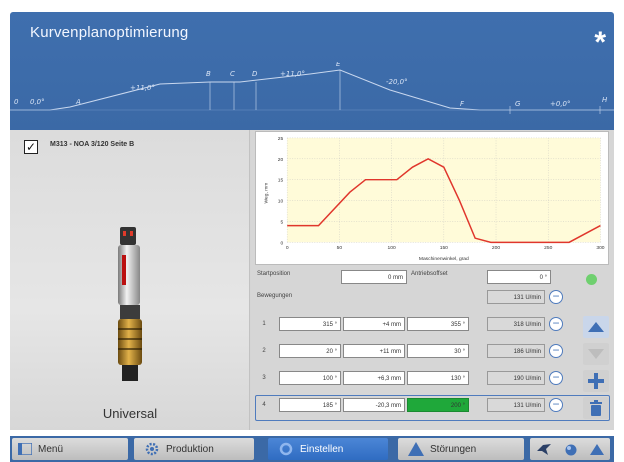 Image resolution: width=624 pixels, height=462 pixels. Describe the element at coordinates (340, 248) in the screenshot. I see `x-tick-label: 50` at that location.